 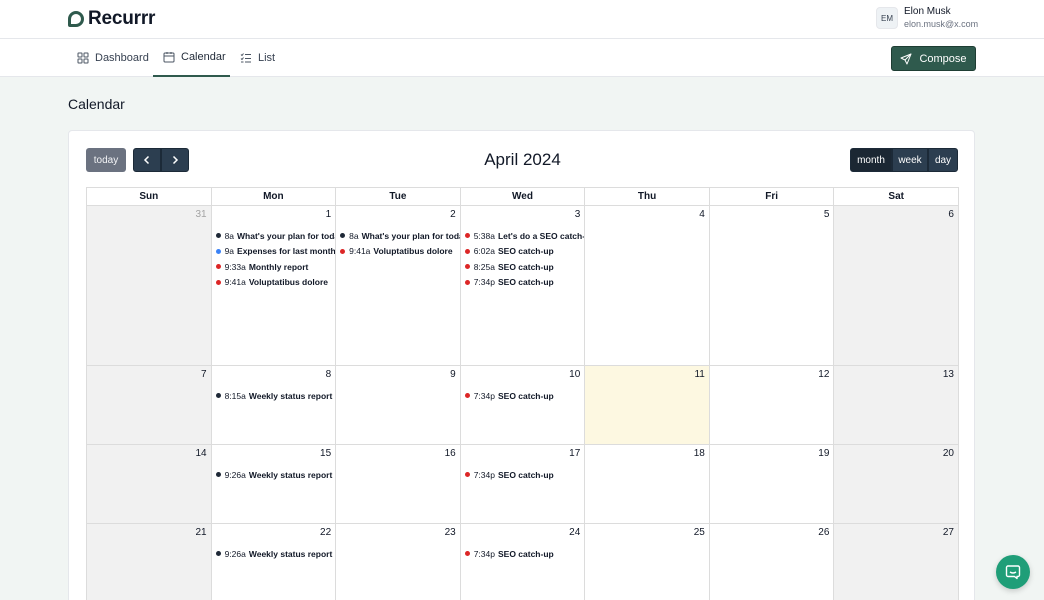 What do you see at coordinates (200, 532) in the screenshot?
I see `day-number: 21` at bounding box center [200, 532].